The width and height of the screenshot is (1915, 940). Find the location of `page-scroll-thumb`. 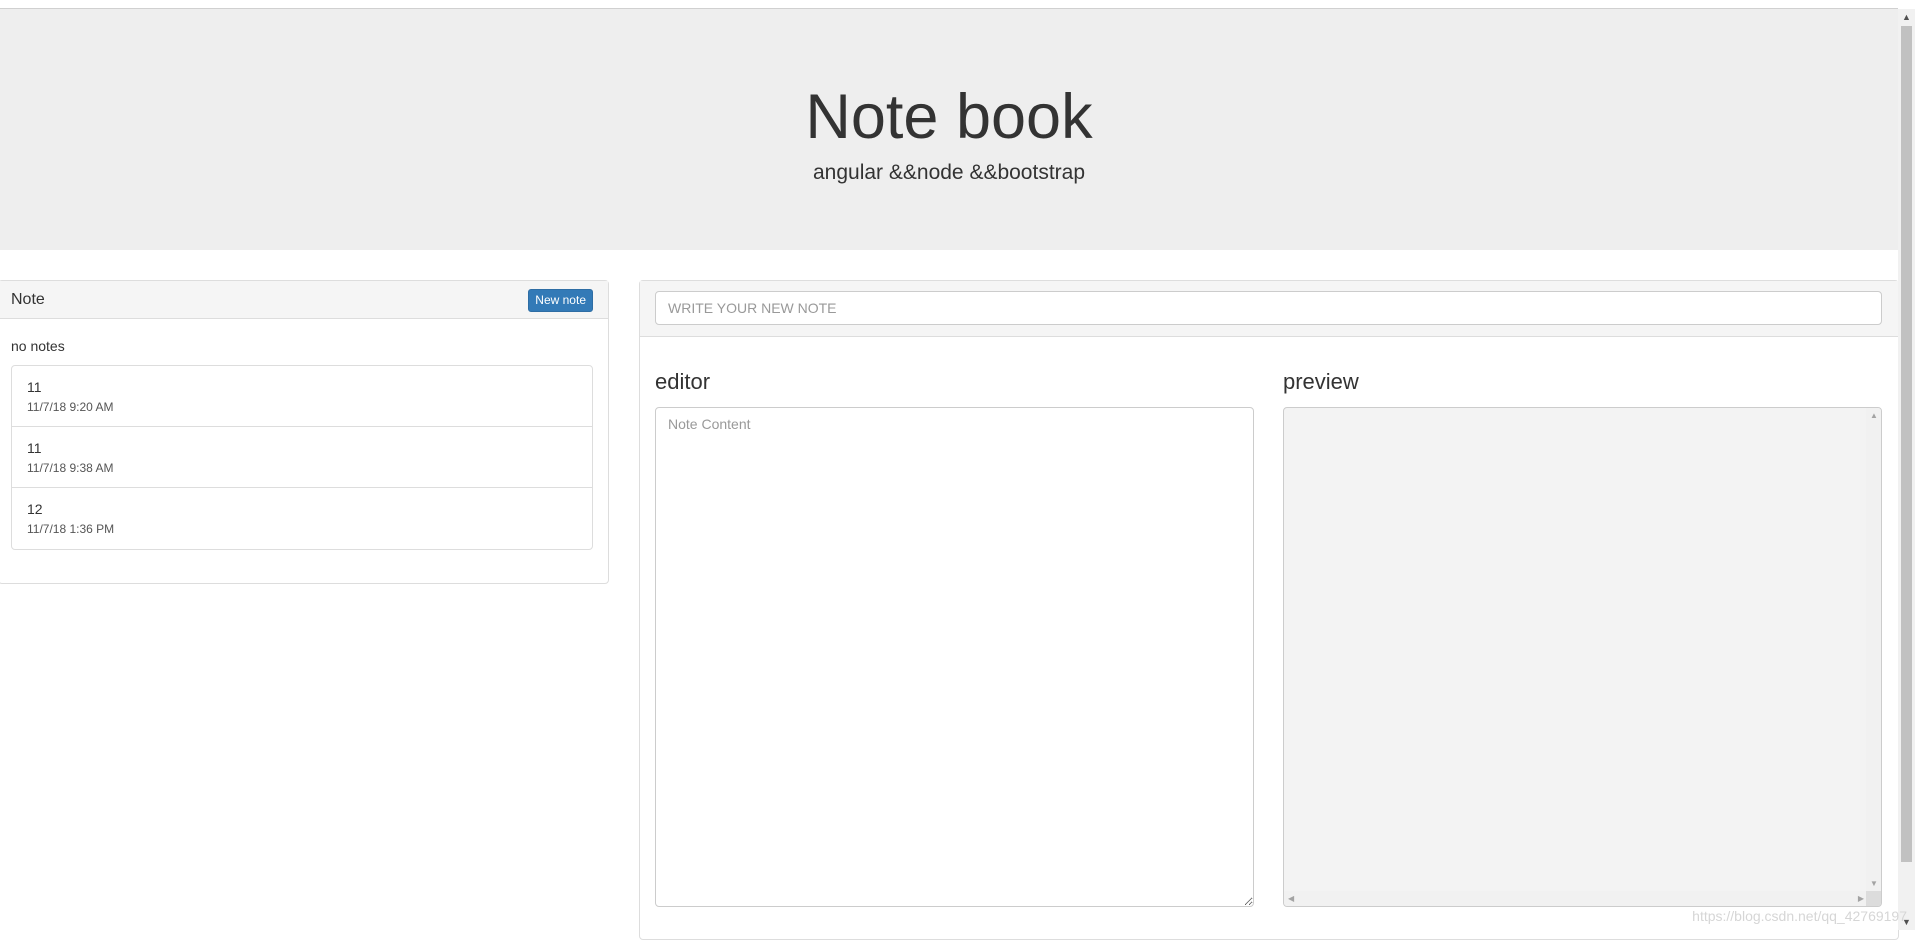

page-scroll-thumb is located at coordinates (1906, 444).